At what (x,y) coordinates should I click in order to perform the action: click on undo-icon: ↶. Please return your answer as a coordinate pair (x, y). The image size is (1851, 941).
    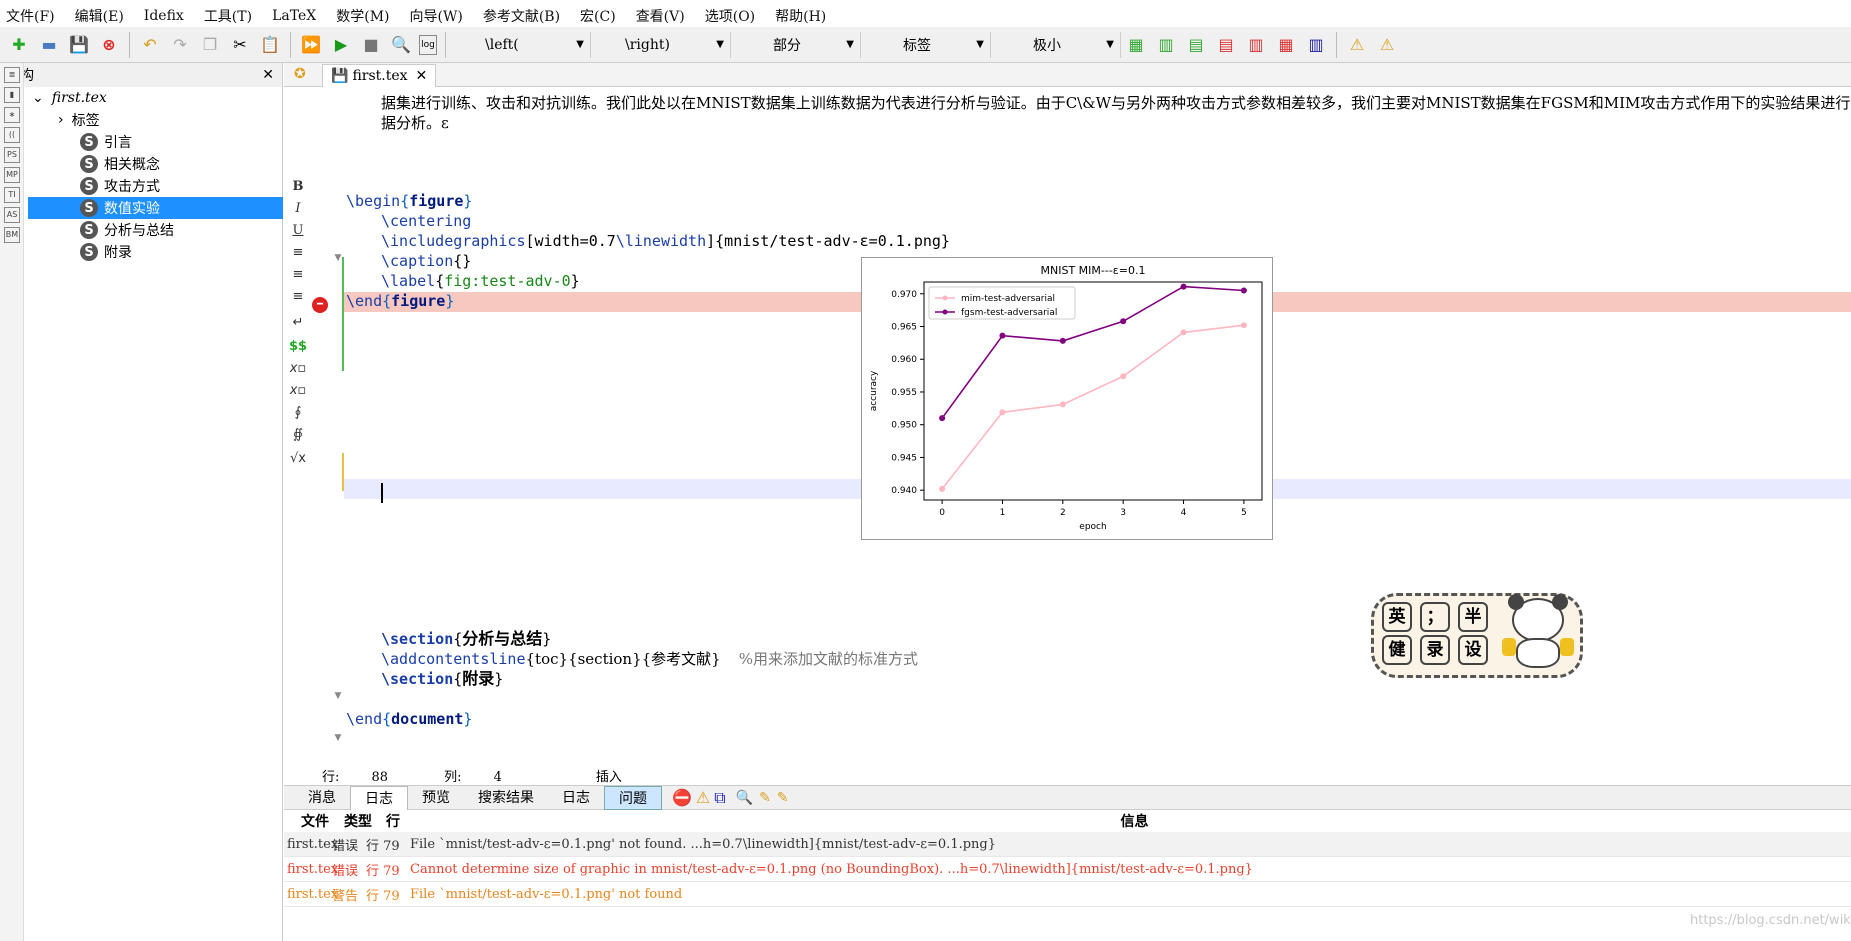
    Looking at the image, I should click on (150, 45).